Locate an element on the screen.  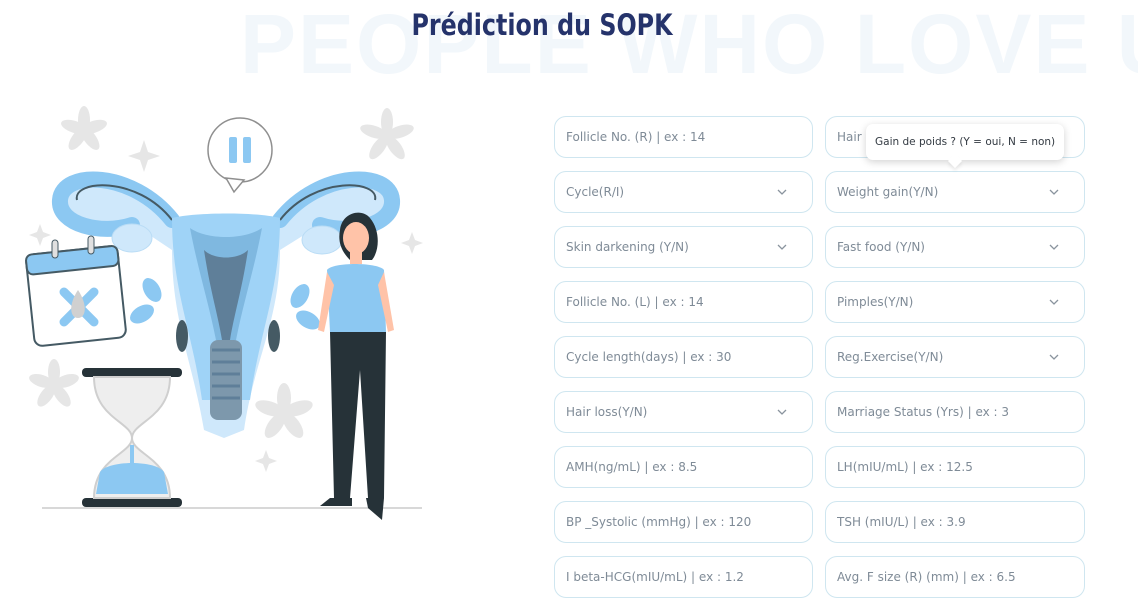
follicle-no-l-input-placeholder: Follicle No. (L) | ex : 14 is located at coordinates (635, 302).